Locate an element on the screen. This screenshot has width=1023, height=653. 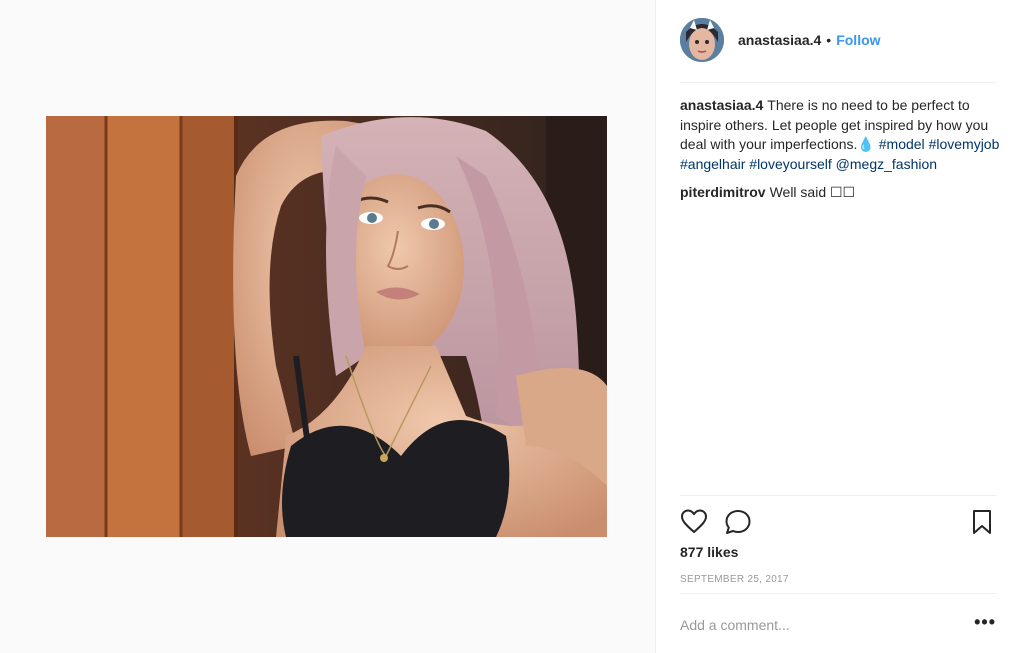
follow-button: Follow is located at coordinates (858, 40).